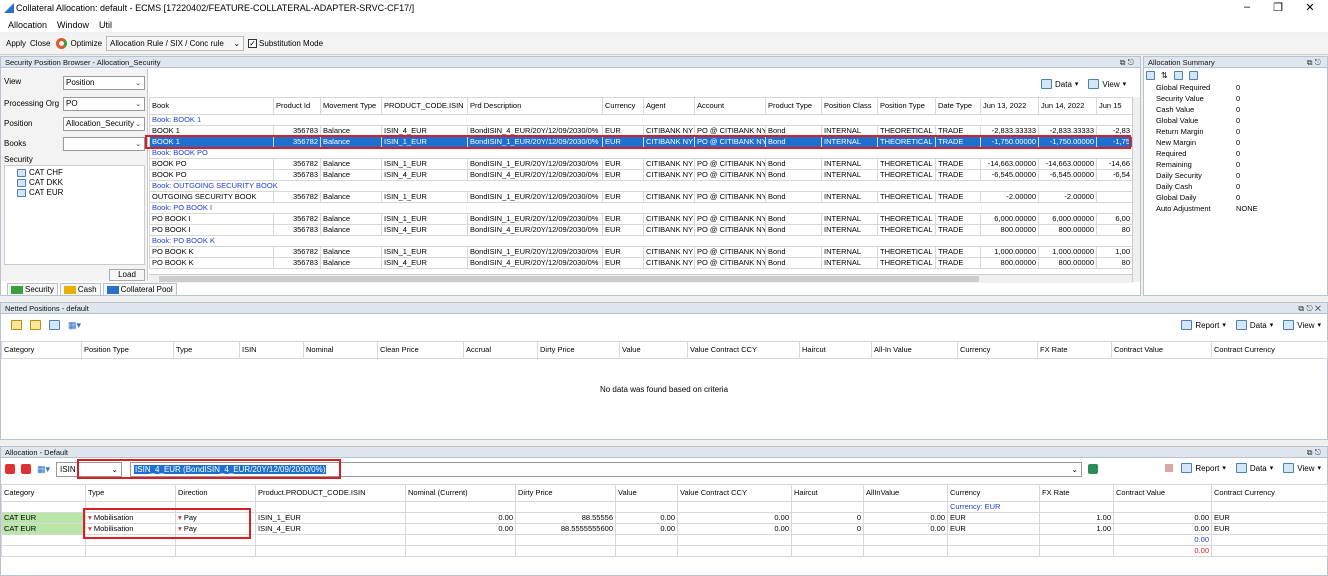  I want to click on config-icon, so click(54, 325).